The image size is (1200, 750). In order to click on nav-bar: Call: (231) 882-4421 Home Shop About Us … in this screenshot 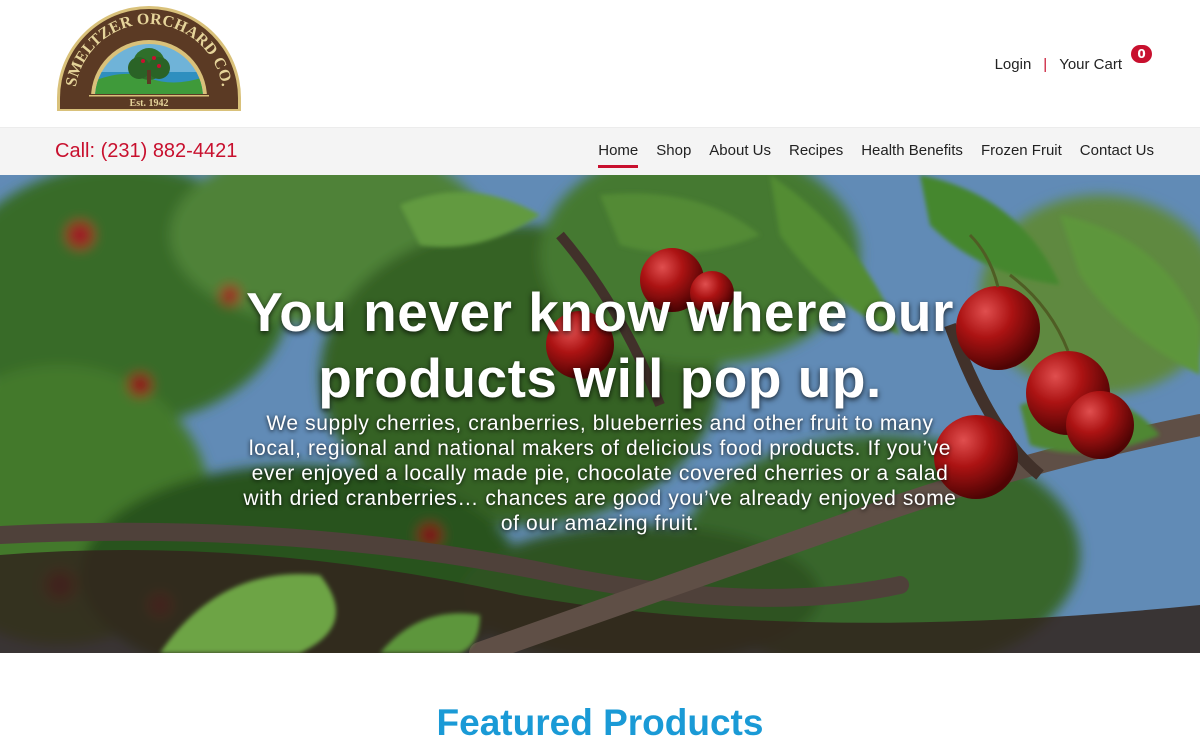, I will do `click(600, 151)`.